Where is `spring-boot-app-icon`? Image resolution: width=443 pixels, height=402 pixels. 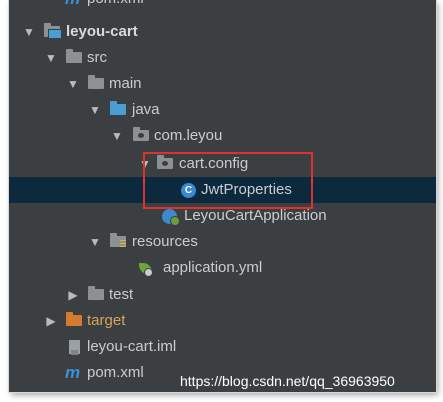 spring-boot-app-icon is located at coordinates (171, 217).